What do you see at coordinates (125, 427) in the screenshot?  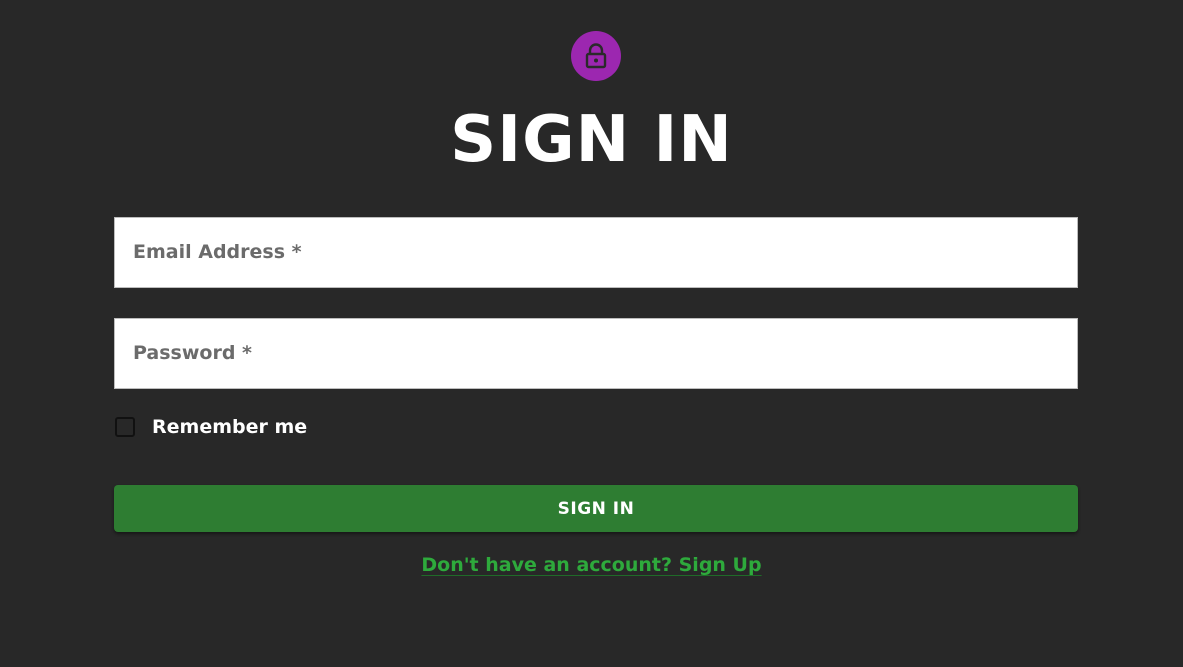 I see `remember-me-checkbox` at bounding box center [125, 427].